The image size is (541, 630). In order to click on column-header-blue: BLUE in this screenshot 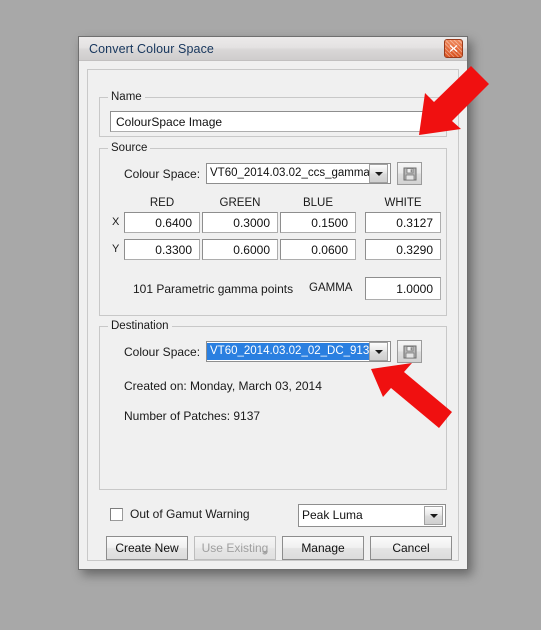, I will do `click(318, 203)`.